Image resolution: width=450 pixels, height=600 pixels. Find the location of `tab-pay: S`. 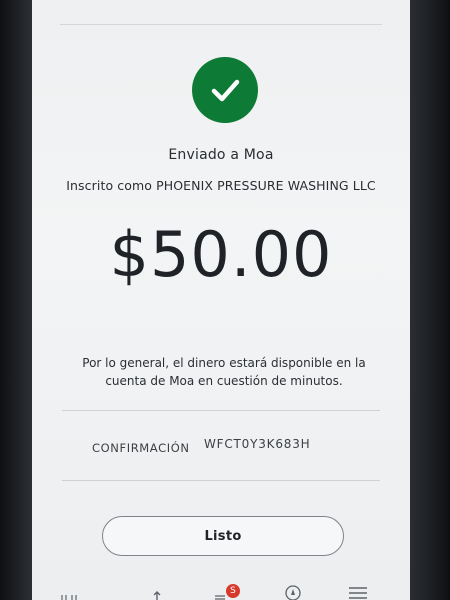

tab-pay: S is located at coordinates (227, 591).